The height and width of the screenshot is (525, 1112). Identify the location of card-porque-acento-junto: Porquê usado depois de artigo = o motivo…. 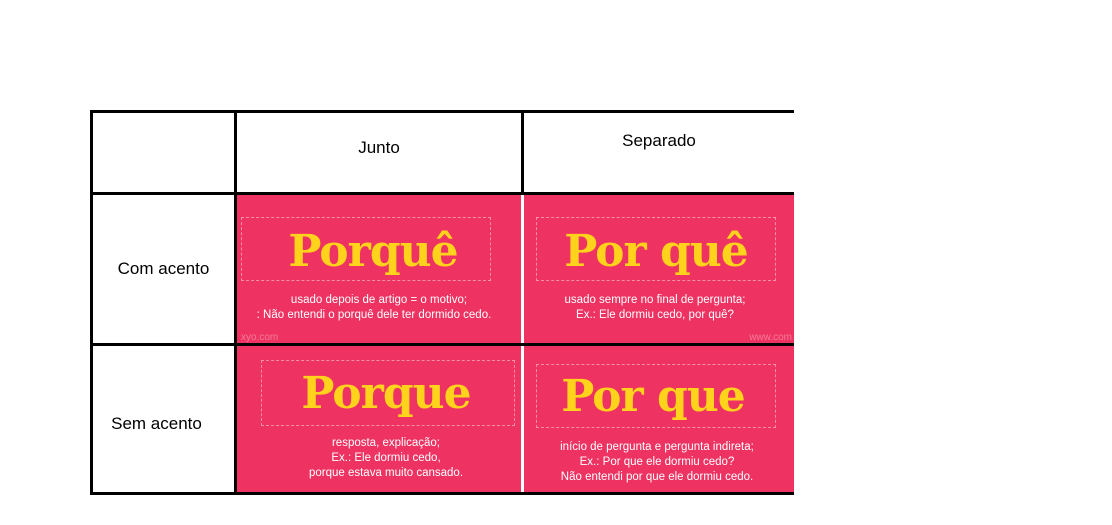
(379, 269).